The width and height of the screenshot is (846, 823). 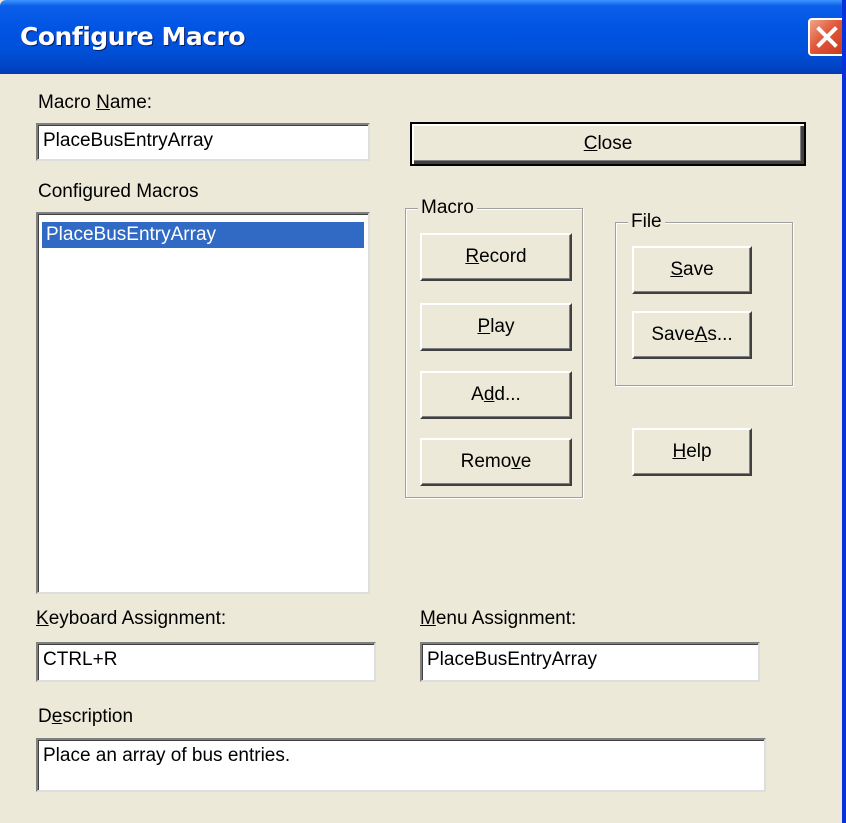 What do you see at coordinates (498, 618) in the screenshot?
I see `menu-assignment-label: Menu Assignment:` at bounding box center [498, 618].